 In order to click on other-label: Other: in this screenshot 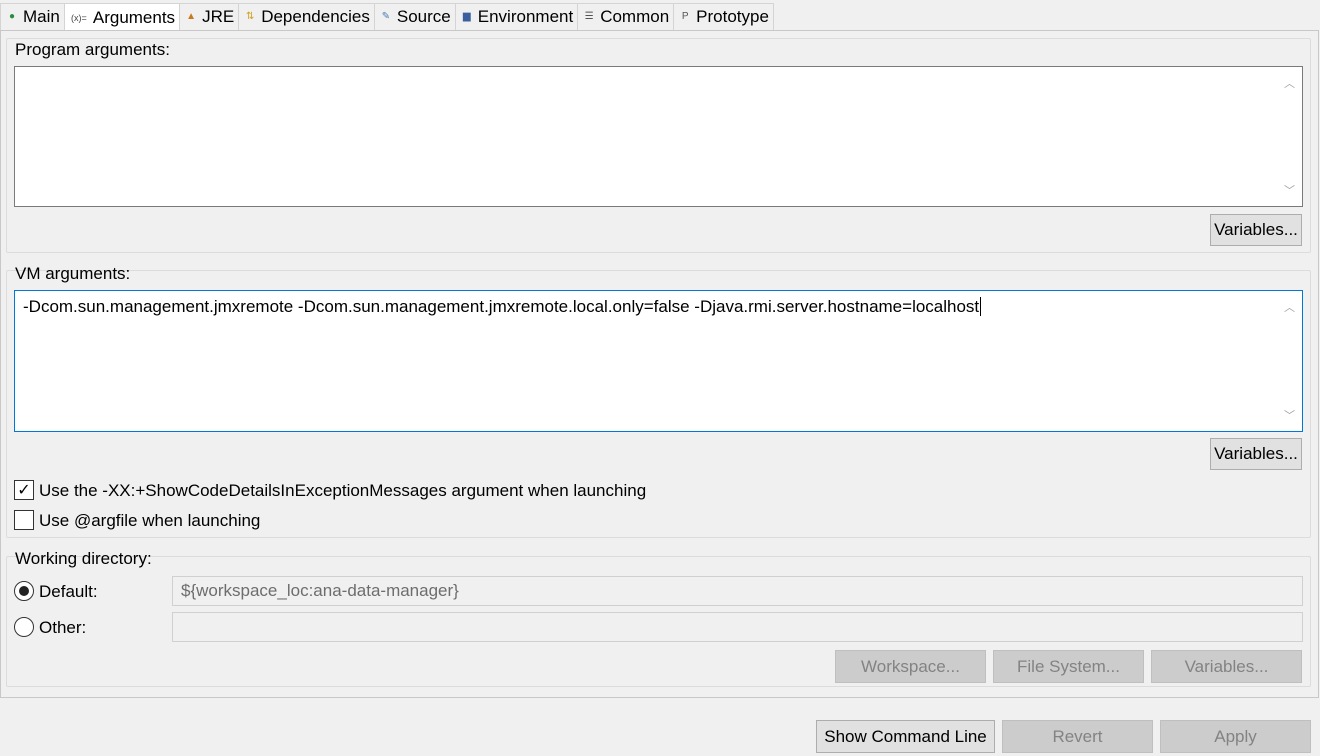, I will do `click(62, 628)`.